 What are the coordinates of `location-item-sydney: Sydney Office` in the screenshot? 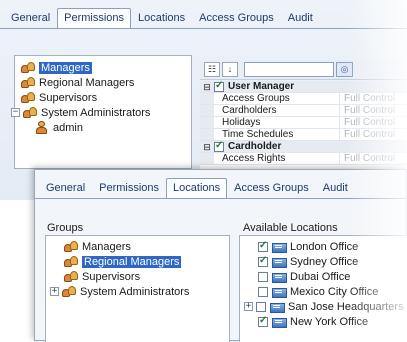 It's located at (331, 261).